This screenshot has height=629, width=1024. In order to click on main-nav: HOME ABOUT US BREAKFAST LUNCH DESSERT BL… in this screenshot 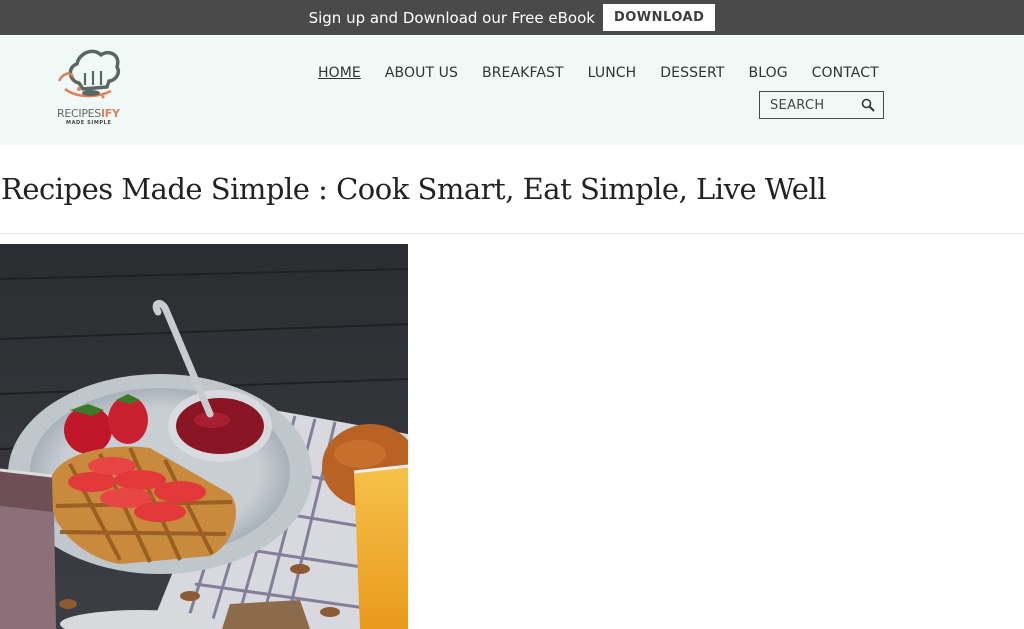, I will do `click(598, 73)`.